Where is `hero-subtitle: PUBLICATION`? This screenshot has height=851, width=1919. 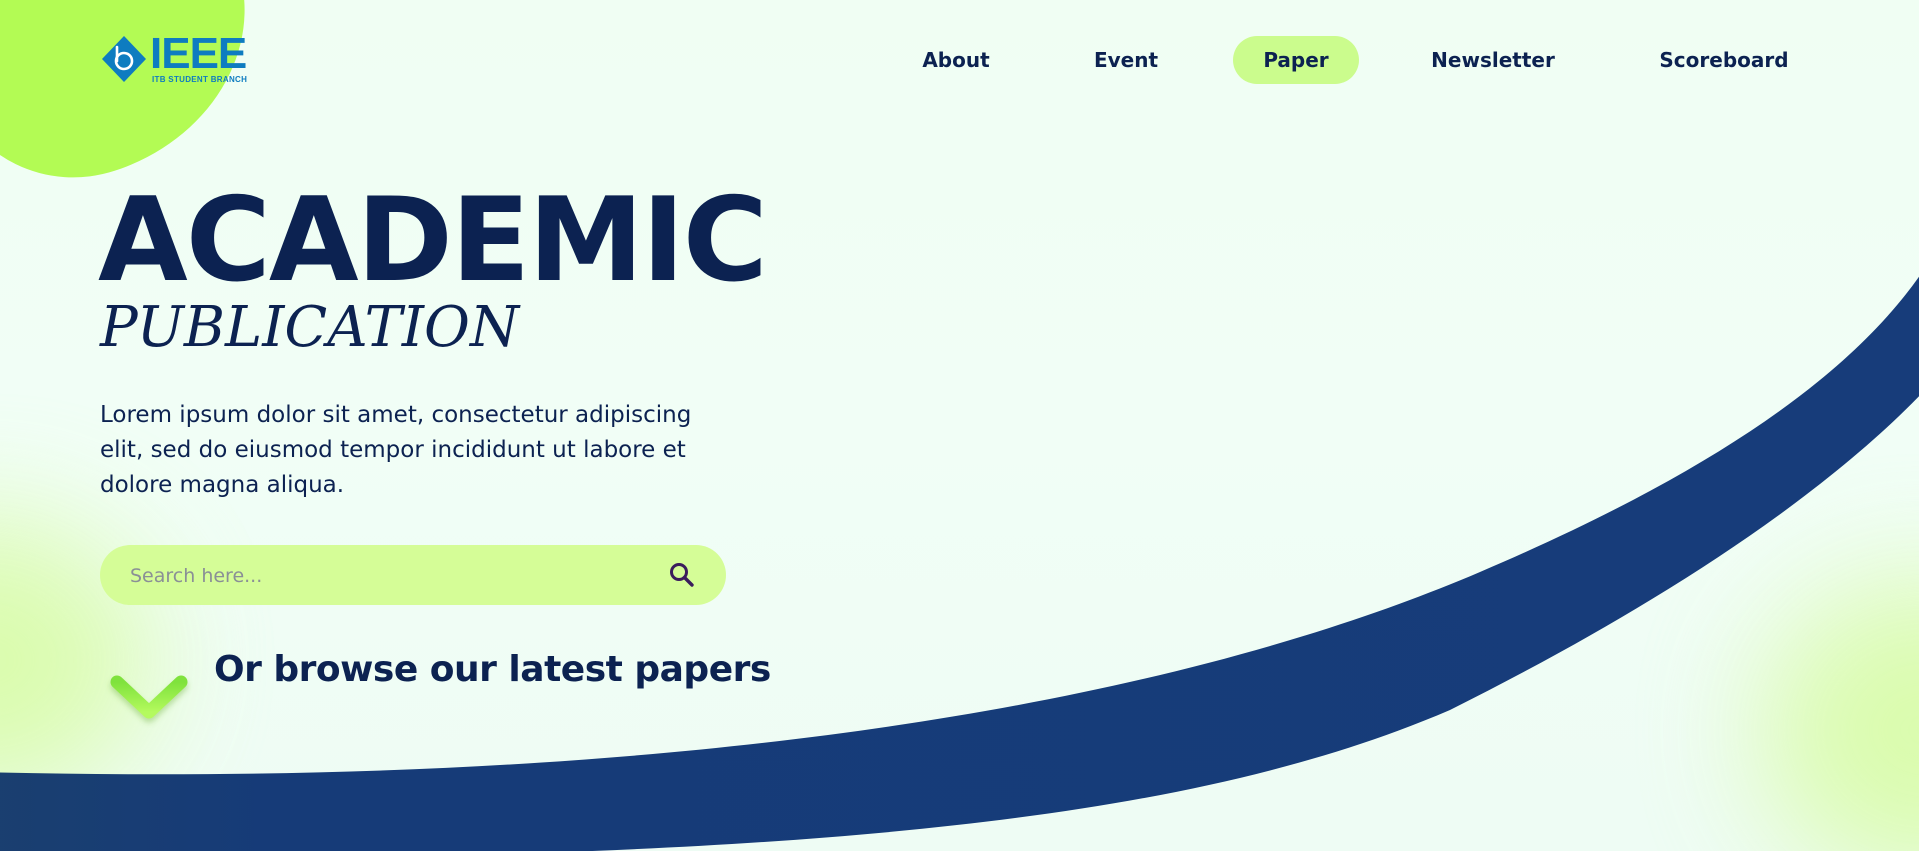
hero-subtitle: PUBLICATION is located at coordinates (309, 327).